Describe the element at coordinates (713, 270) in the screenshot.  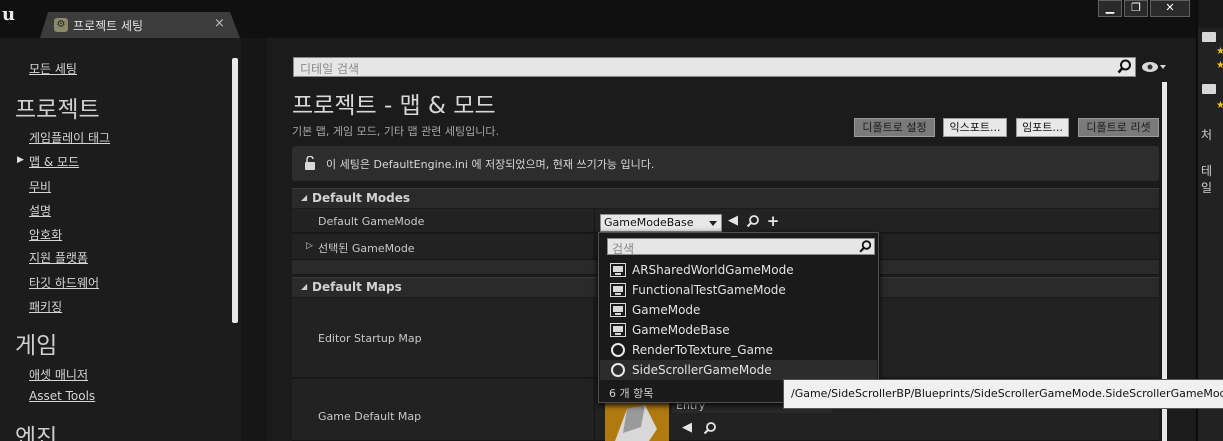
I see `list-item-label: ARSharedWorldGameMode` at that location.